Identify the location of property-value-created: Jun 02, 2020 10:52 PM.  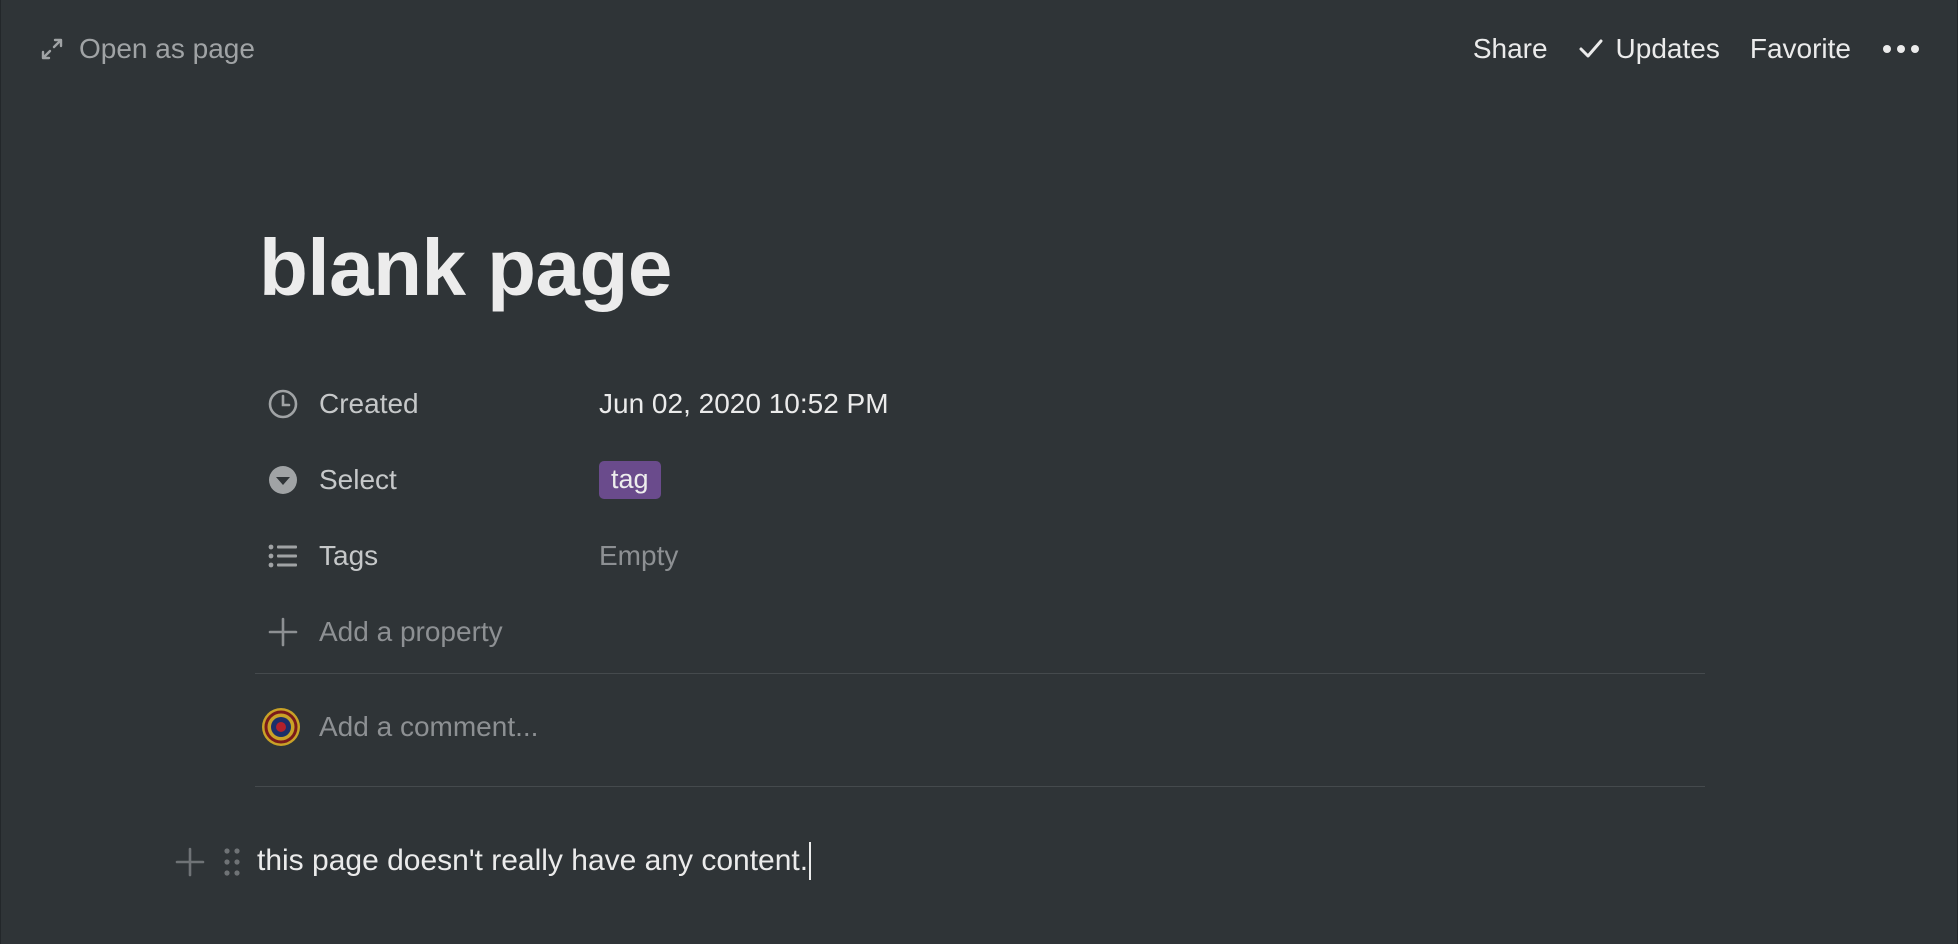
(744, 404).